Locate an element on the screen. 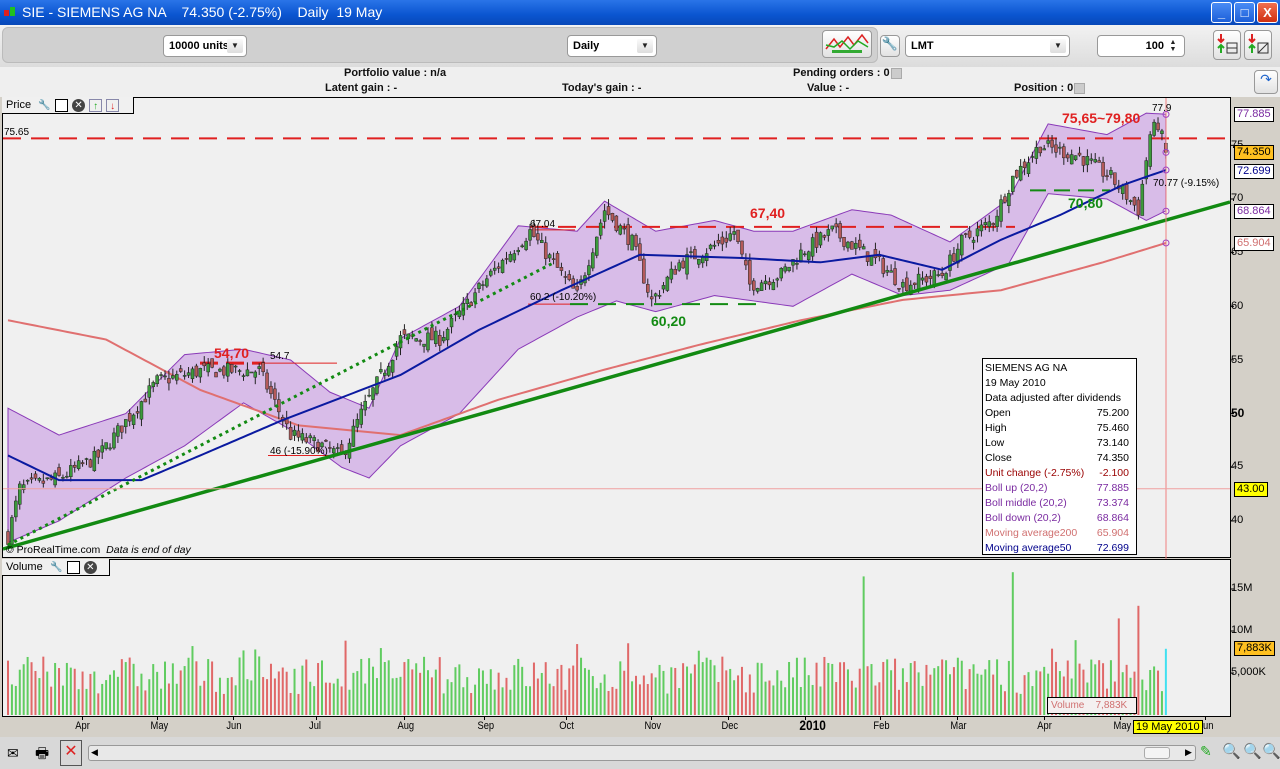  x-axis-label: Nov is located at coordinates (653, 726).